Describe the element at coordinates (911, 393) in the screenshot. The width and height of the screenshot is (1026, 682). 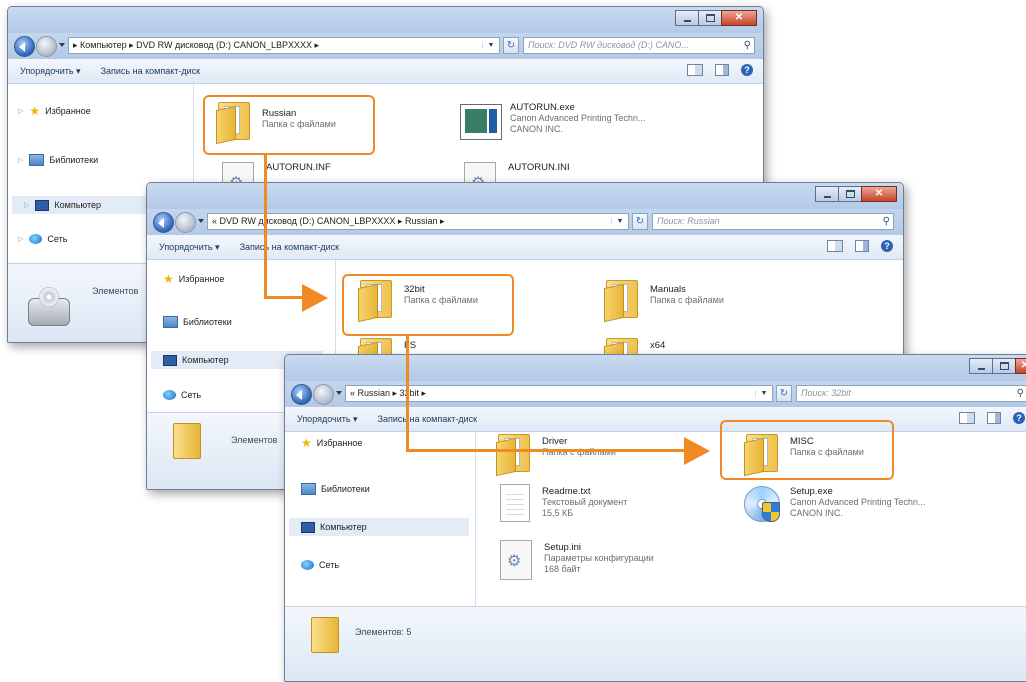
I see `search-input: Поиск: 32bit ⚲` at that location.